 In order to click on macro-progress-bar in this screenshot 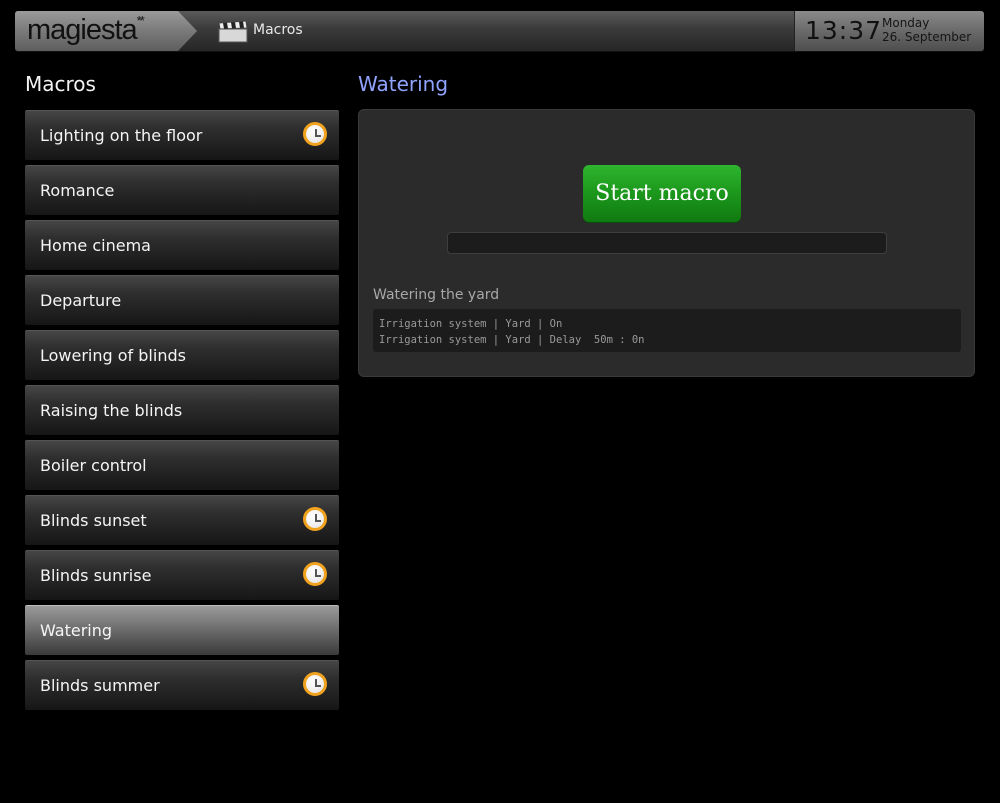, I will do `click(667, 243)`.